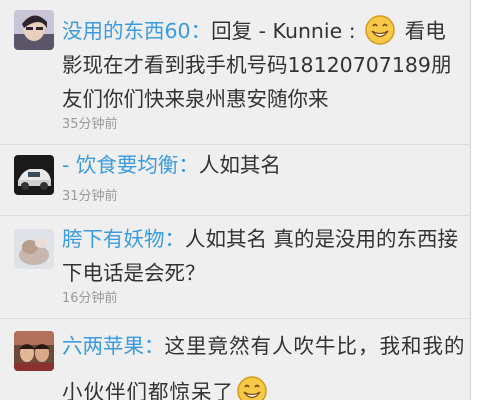  Describe the element at coordinates (239, 165) in the screenshot. I see `comment-text: 人如其名` at that location.